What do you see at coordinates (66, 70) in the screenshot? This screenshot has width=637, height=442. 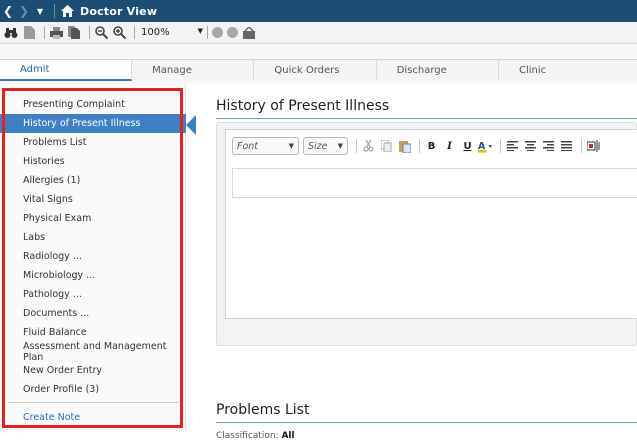 I see `tab-admit: Admit` at bounding box center [66, 70].